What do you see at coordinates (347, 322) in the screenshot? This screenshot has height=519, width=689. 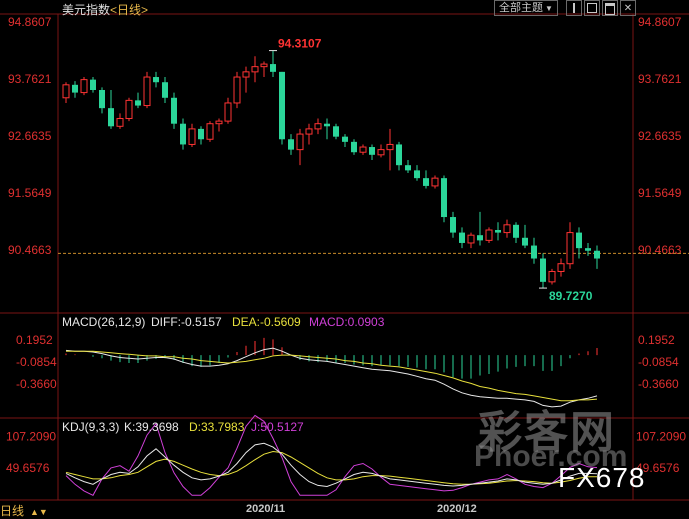 I see `macd-macd-label: MACD:0.0903` at bounding box center [347, 322].